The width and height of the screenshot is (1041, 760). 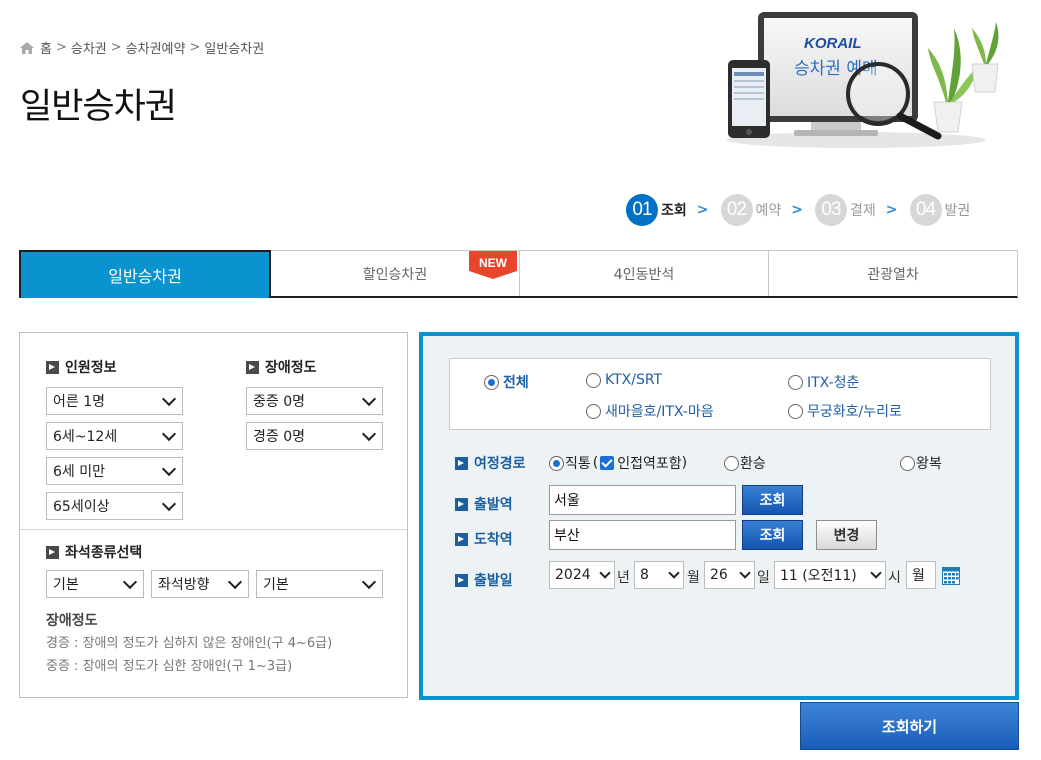 I want to click on ticket-type-tabs: 일반승차권 할인승차권 NEW 4인동반석 관광열차, so click(x=518, y=274).